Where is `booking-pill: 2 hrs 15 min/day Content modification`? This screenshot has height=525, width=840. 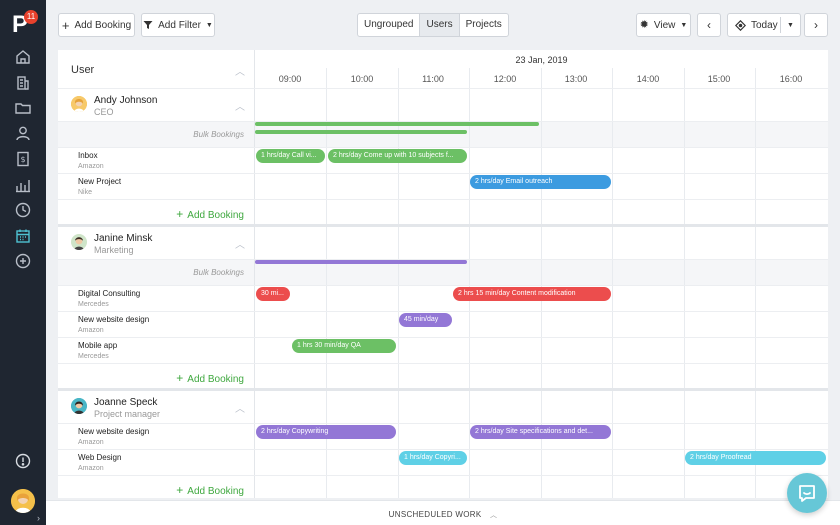 booking-pill: 2 hrs 15 min/day Content modification is located at coordinates (532, 294).